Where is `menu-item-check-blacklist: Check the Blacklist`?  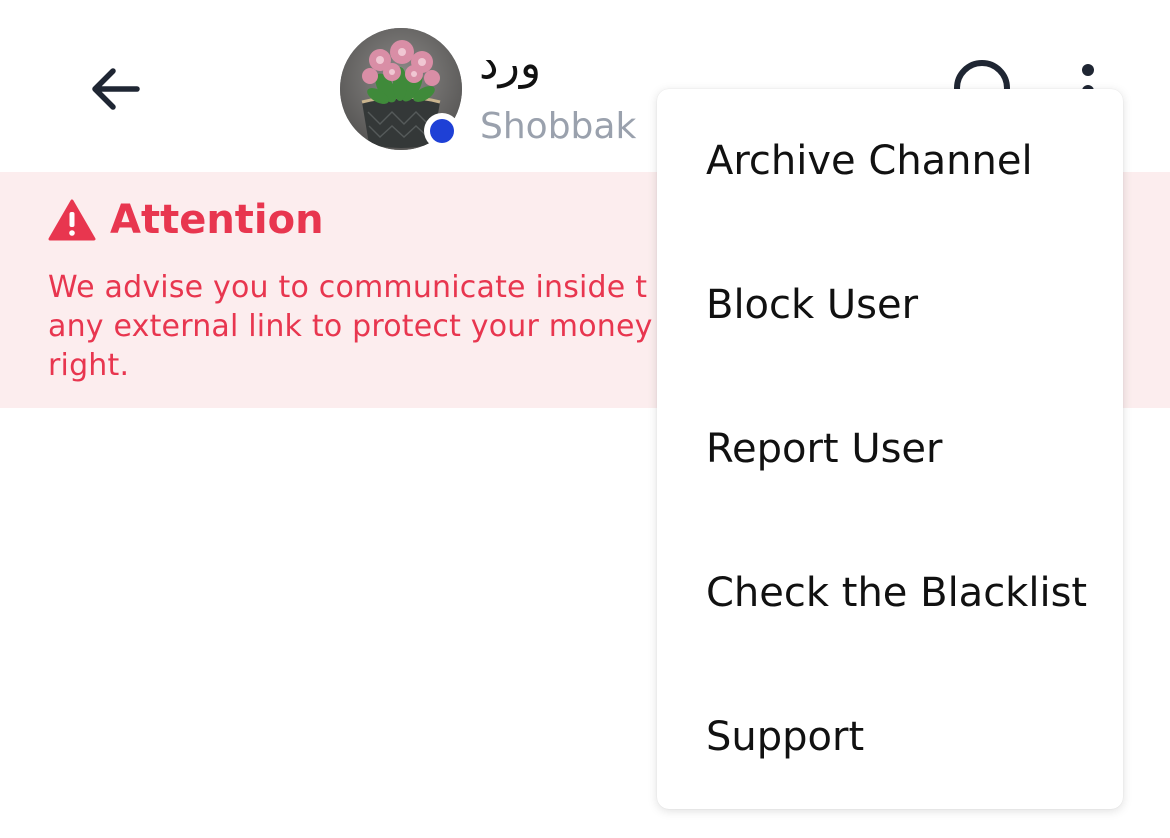
menu-item-check-blacklist: Check the Blacklist is located at coordinates (890, 593).